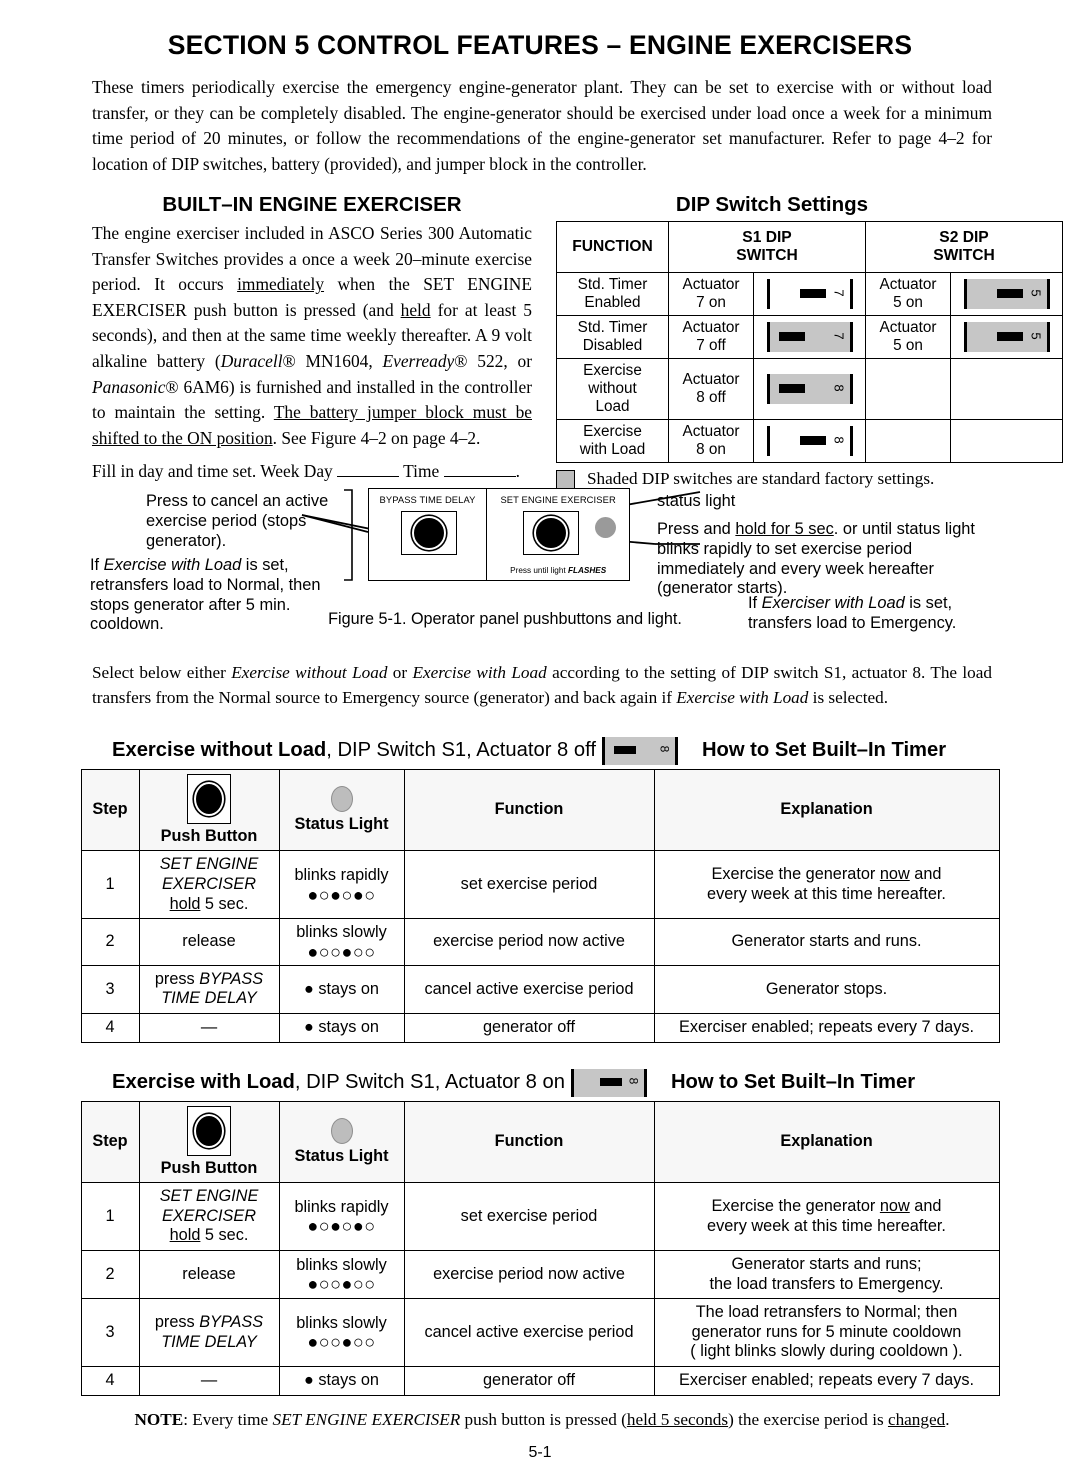 The height and width of the screenshot is (1462, 1080). What do you see at coordinates (558, 499) in the screenshot?
I see `set-engine-exerciser-label: SET ENGINE EXERCISER` at bounding box center [558, 499].